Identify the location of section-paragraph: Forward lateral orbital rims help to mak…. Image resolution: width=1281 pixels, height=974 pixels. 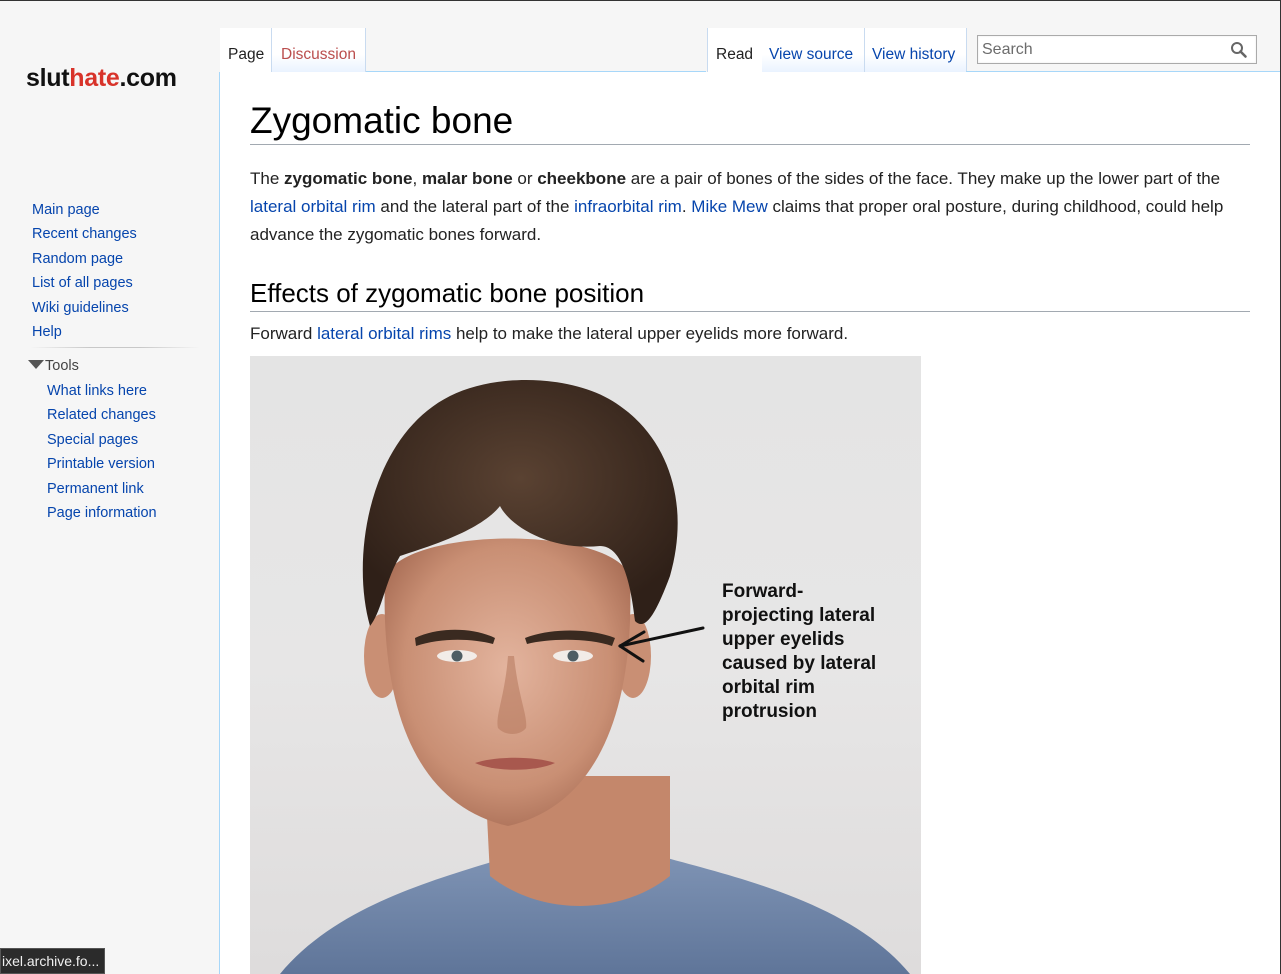
(752, 334).